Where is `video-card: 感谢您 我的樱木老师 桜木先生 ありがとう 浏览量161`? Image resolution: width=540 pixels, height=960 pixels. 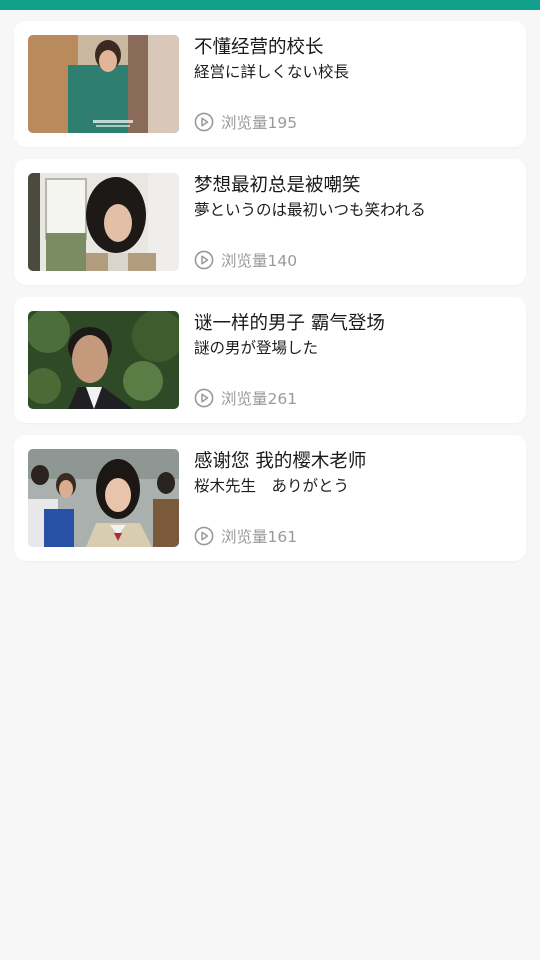 video-card: 感谢您 我的樱木老师 桜木先生 ありがとう 浏览量161 is located at coordinates (270, 498).